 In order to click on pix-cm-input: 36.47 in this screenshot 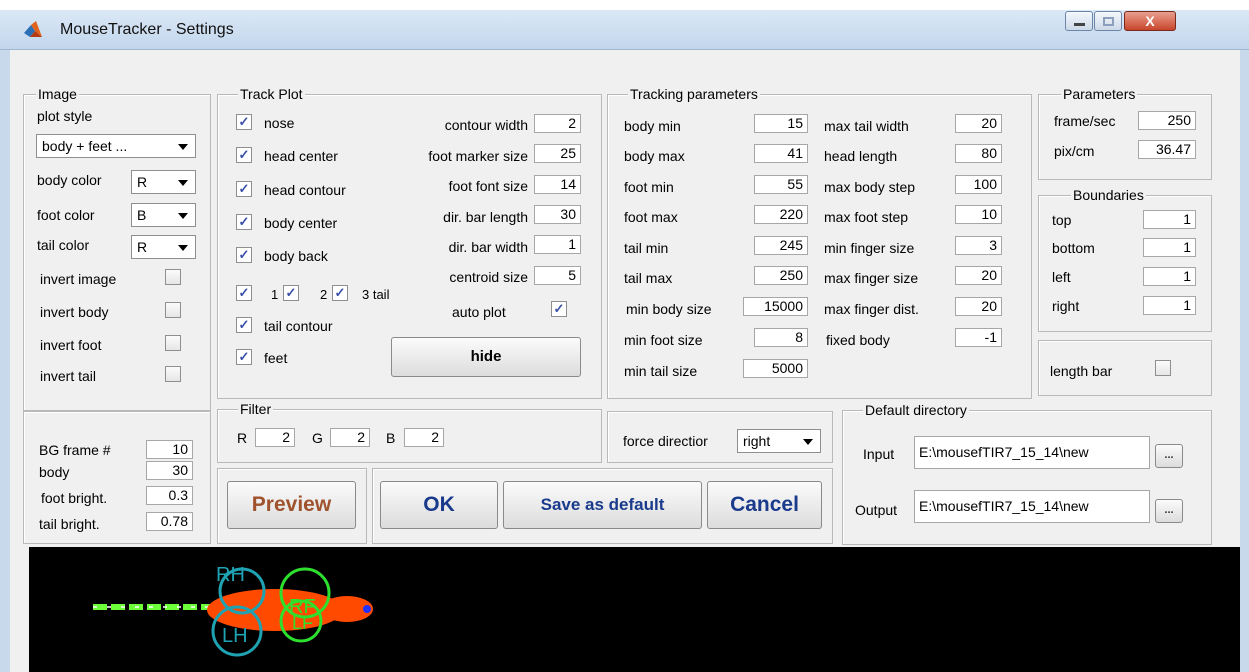, I will do `click(1167, 149)`.